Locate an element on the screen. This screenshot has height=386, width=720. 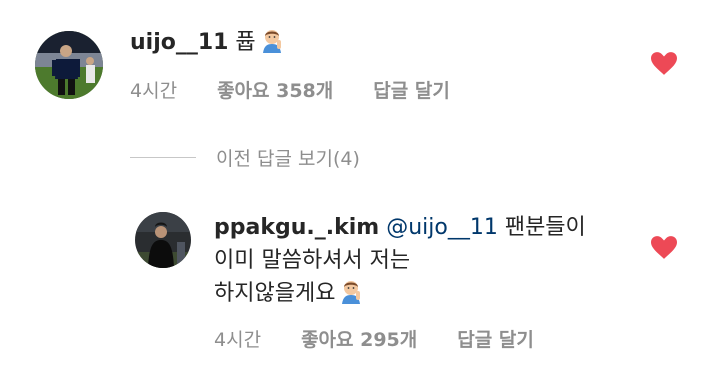
comment-username: uijo__11 is located at coordinates (179, 42).